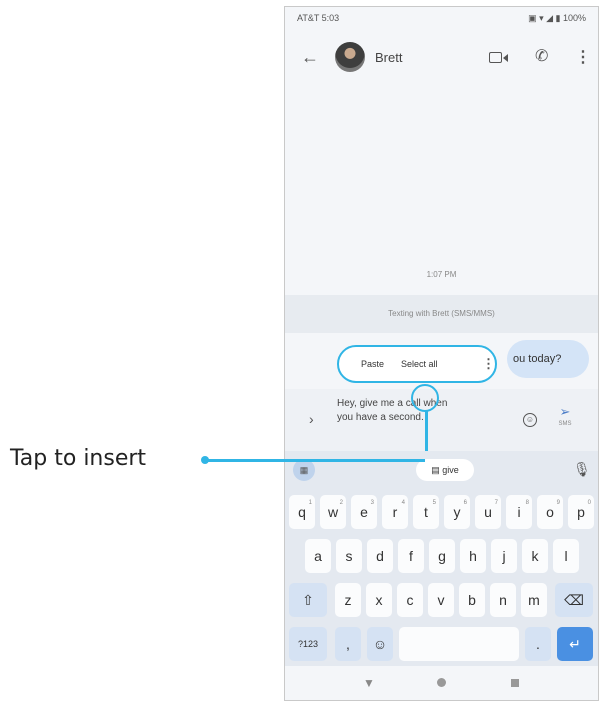 This screenshot has width=601, height=701. I want to click on key-n: n, so click(503, 600).